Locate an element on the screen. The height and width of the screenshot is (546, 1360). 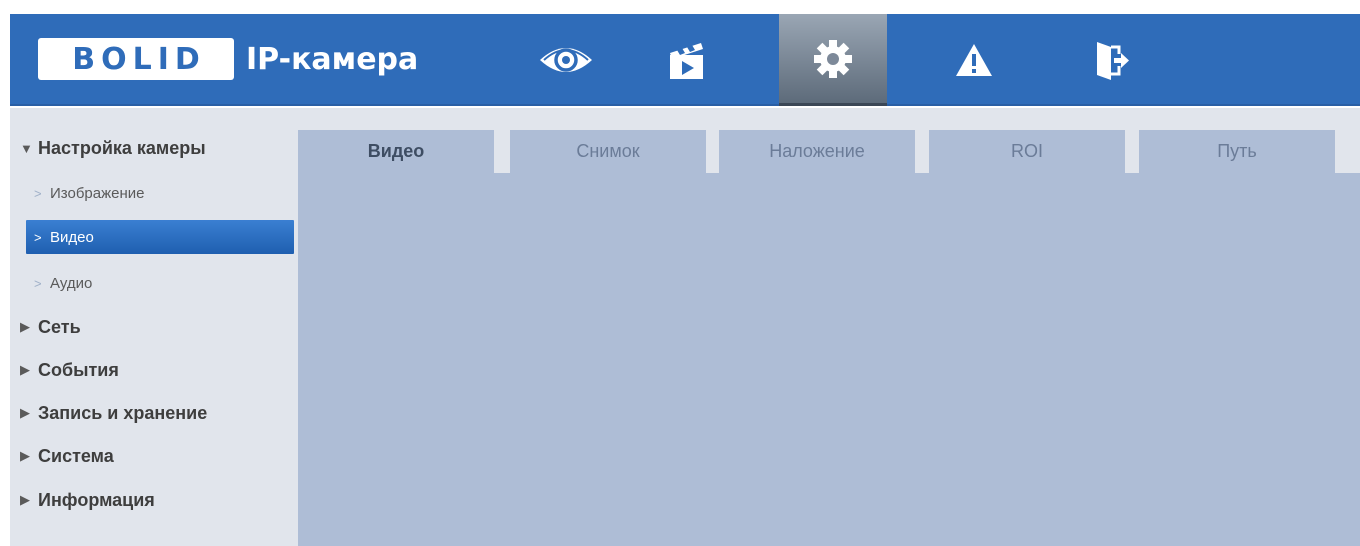
nav-alarm is located at coordinates (974, 60).